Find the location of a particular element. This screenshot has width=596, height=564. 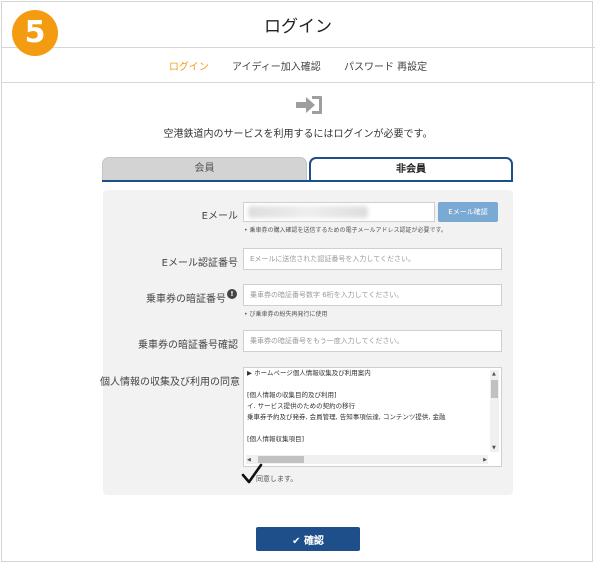

email-confirm-button: Eメール確認 is located at coordinates (468, 212).